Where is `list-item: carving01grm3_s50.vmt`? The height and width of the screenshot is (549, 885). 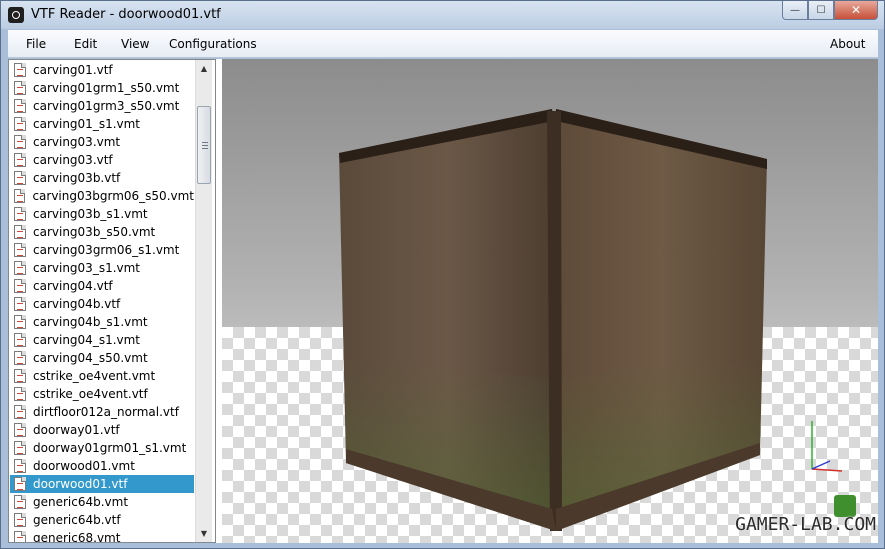 list-item: carving01grm3_s50.vmt is located at coordinates (102, 106).